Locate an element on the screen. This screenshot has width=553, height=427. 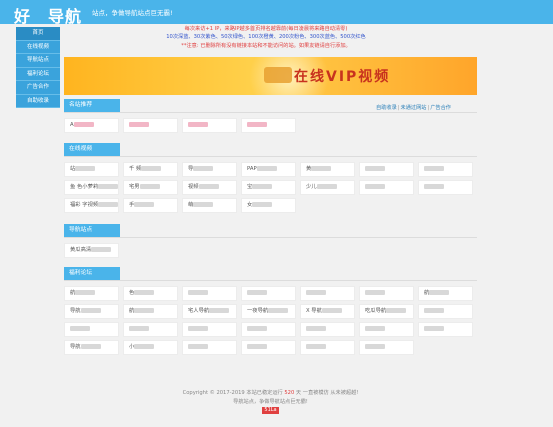
video-site-link: 宅男 is located at coordinates (150, 187).